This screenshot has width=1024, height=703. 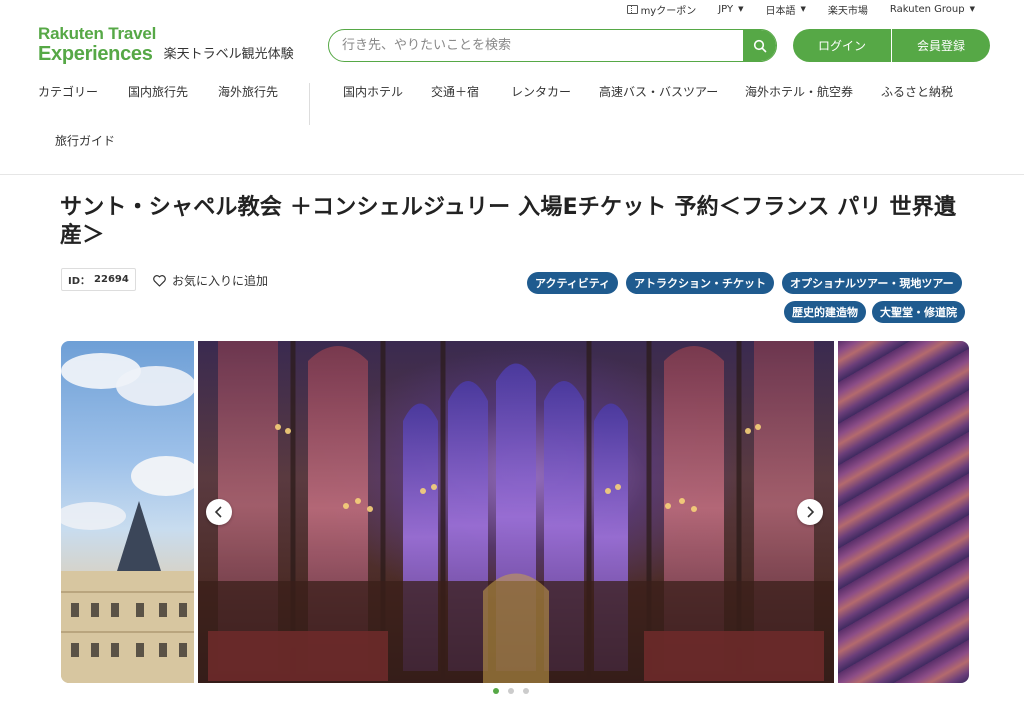 I want to click on chevron-right-icon, so click(x=811, y=512).